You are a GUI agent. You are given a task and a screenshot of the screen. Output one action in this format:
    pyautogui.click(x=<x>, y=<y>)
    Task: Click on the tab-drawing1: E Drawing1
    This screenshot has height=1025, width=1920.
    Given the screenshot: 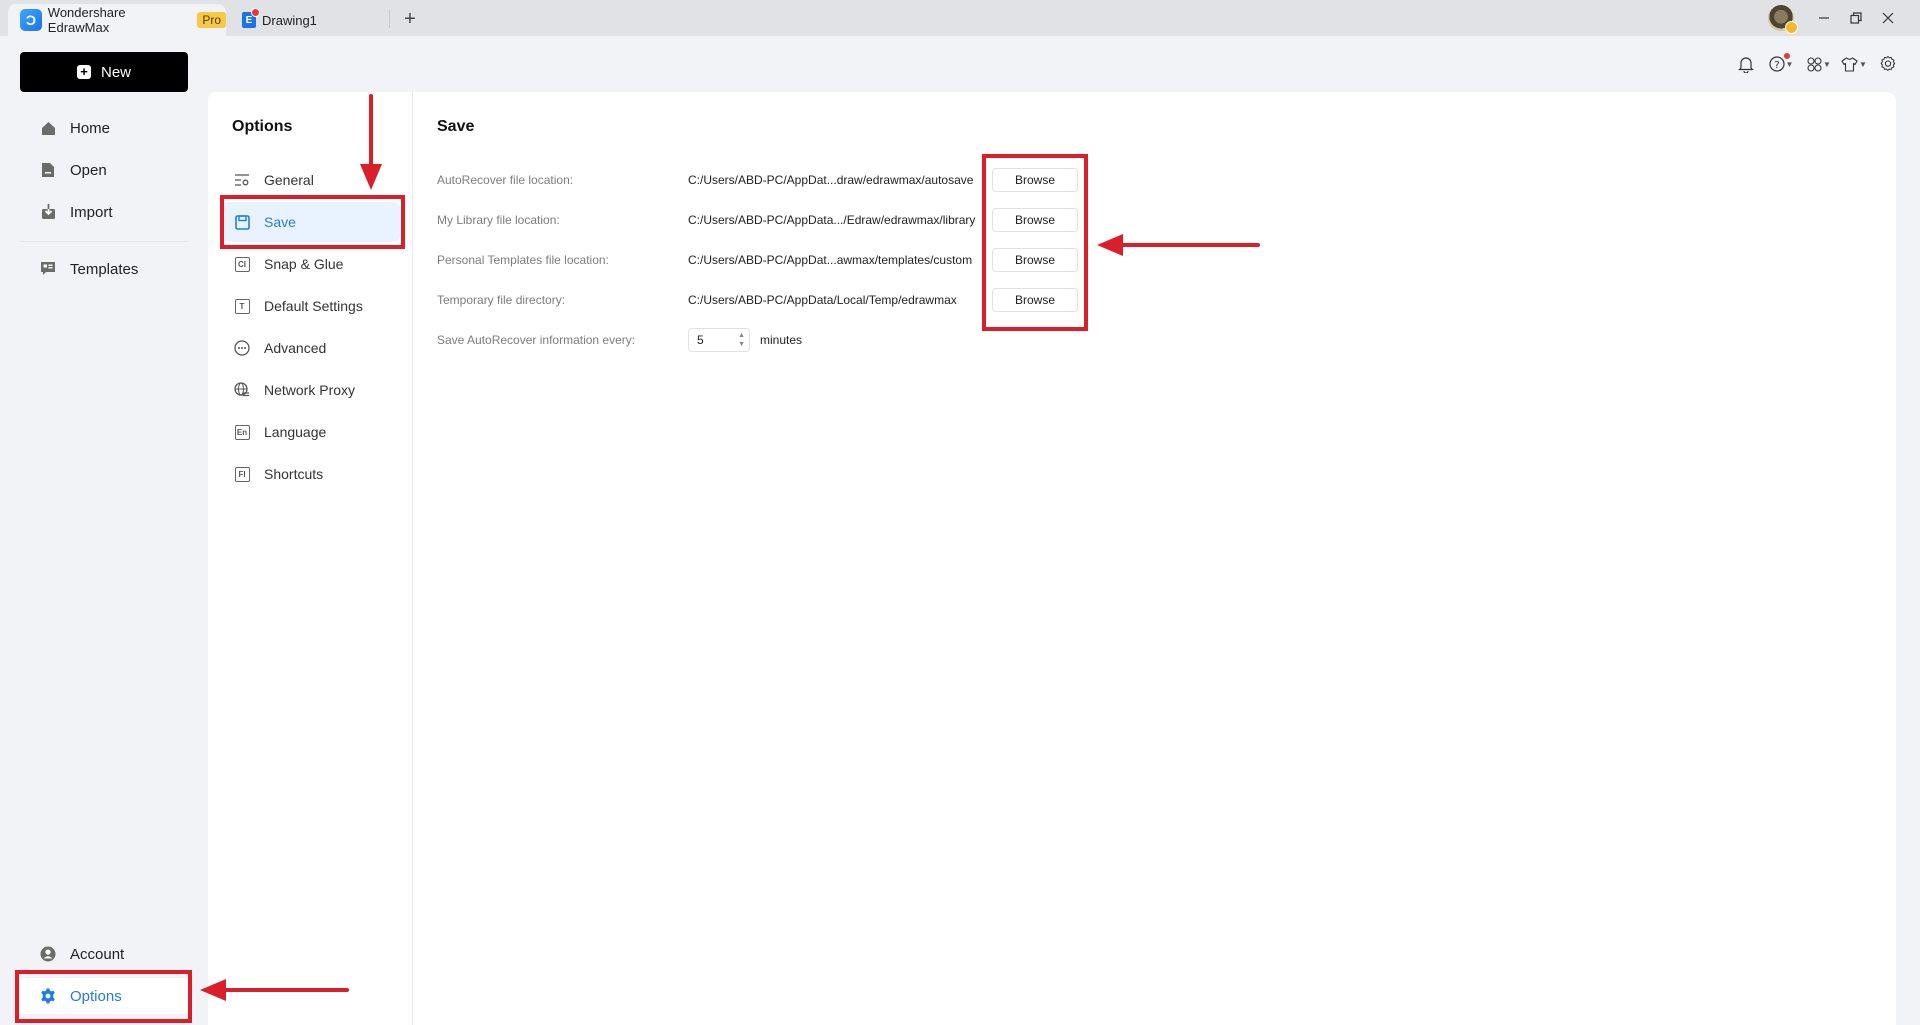 What is the action you would take?
    pyautogui.click(x=311, y=20)
    